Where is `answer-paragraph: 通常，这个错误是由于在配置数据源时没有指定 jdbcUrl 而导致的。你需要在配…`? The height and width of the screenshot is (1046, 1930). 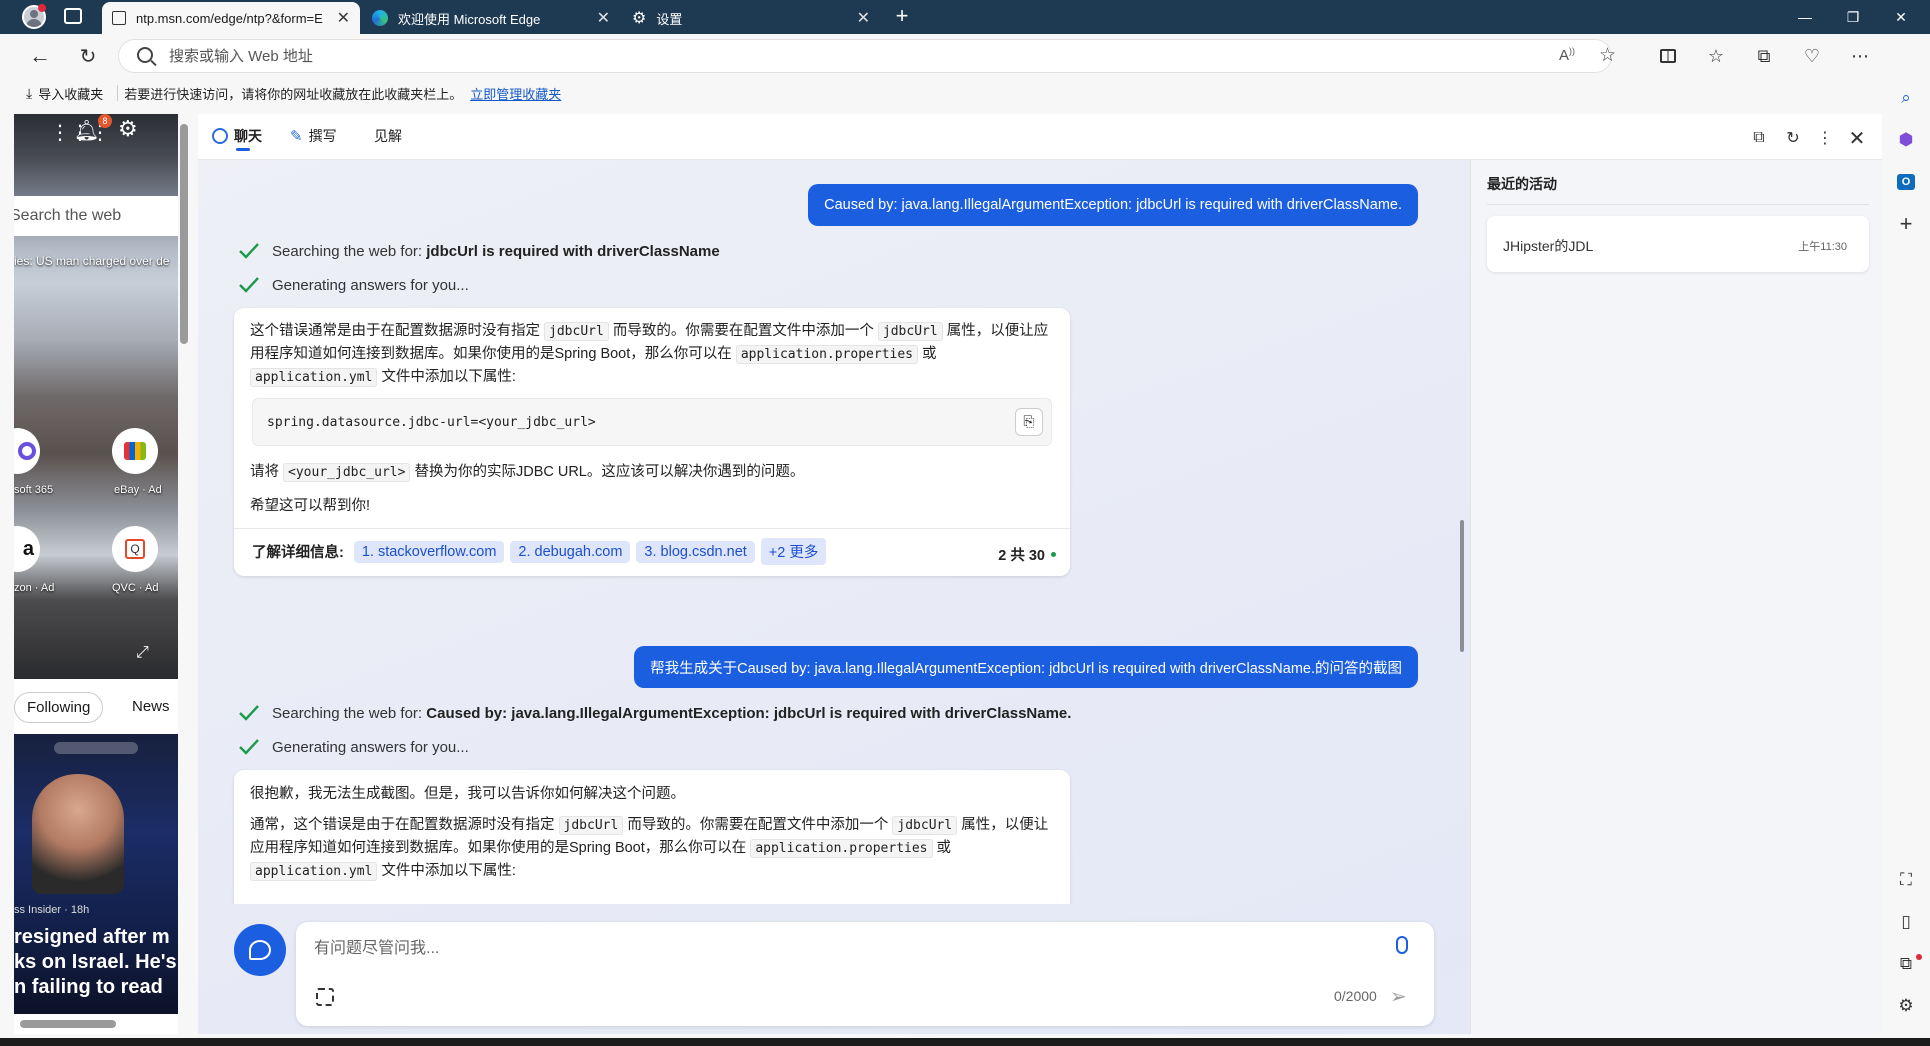 answer-paragraph: 通常，这个错误是由于在配置数据源时没有指定 jdbcUrl 而导致的。你需要在配… is located at coordinates (655, 848).